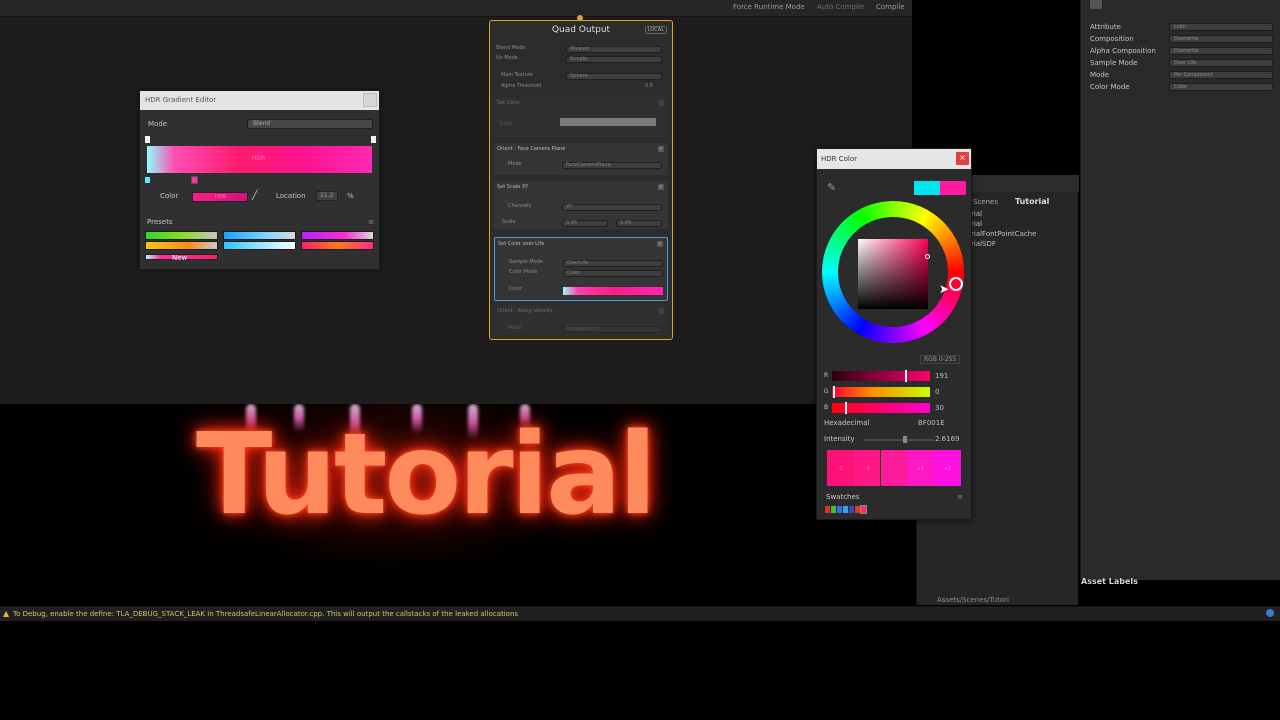  What do you see at coordinates (840, 9) in the screenshot?
I see `auto-compile-toggle: Auto Compile` at bounding box center [840, 9].